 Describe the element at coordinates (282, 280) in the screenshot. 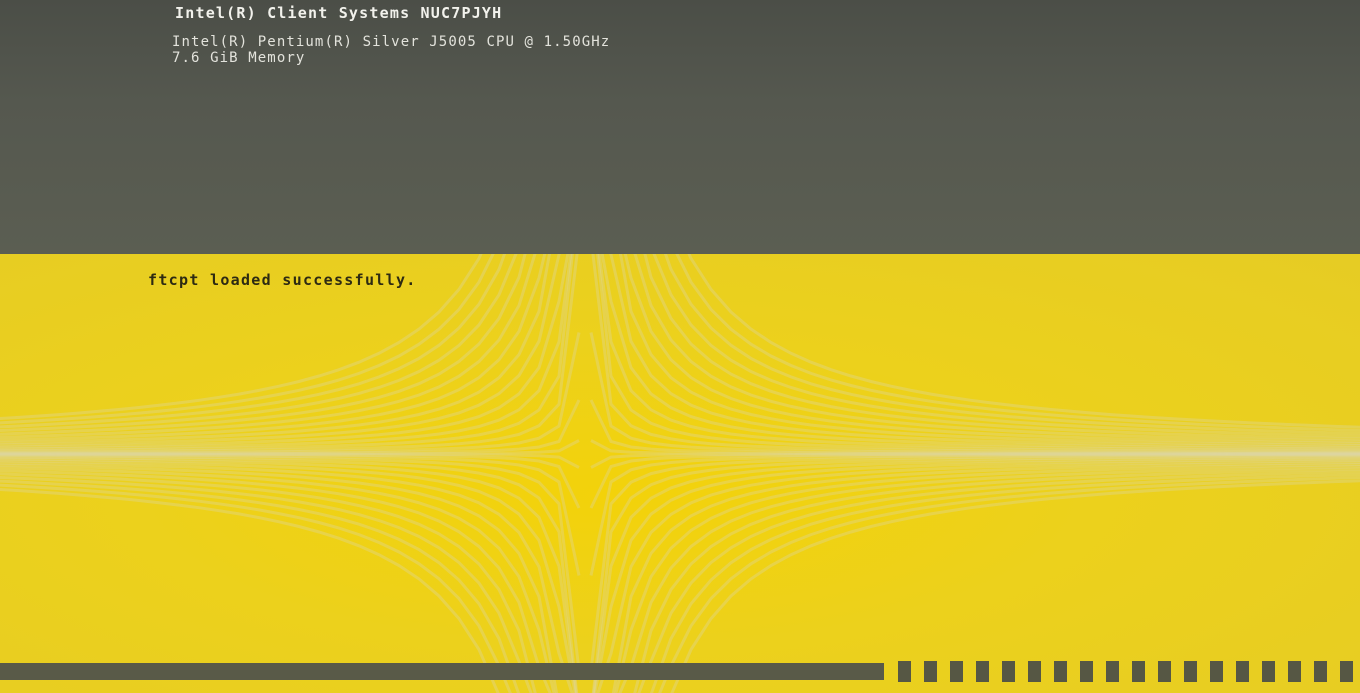

I see `status-message: ftcpt loaded successfully.` at that location.